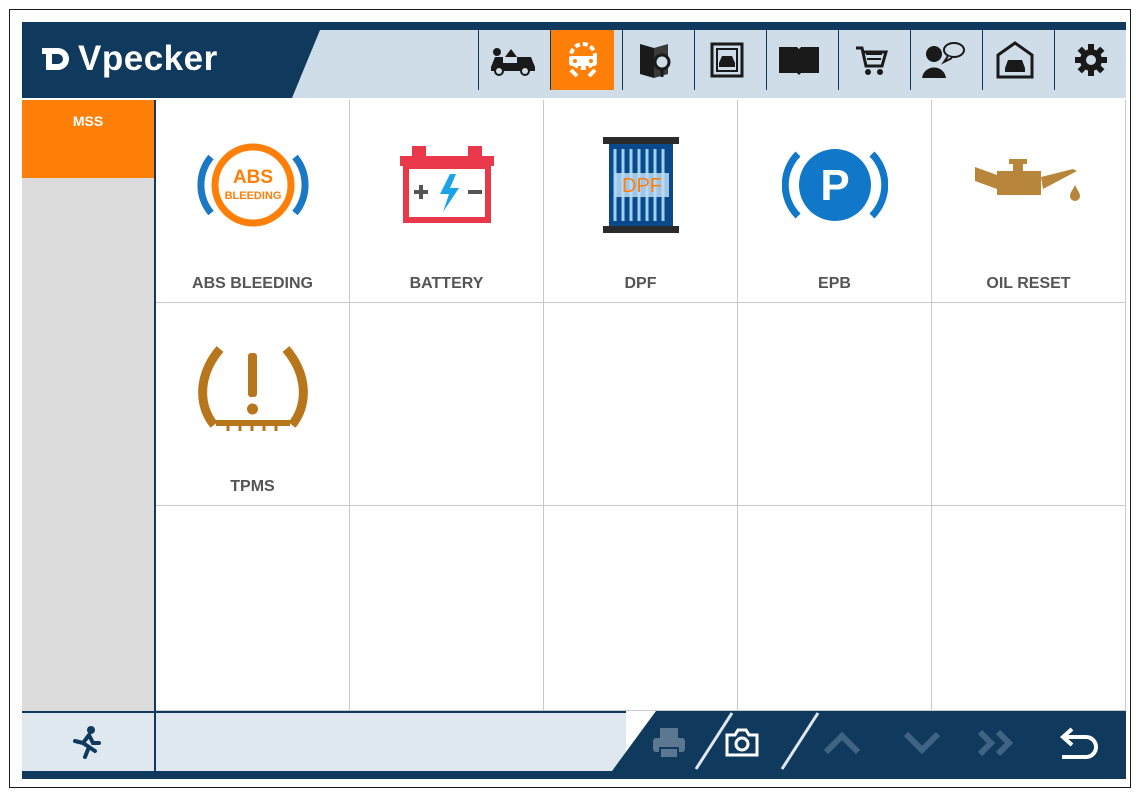 This screenshot has height=793, width=1136. I want to click on function-tile-battery: BATTERY, so click(447, 201).